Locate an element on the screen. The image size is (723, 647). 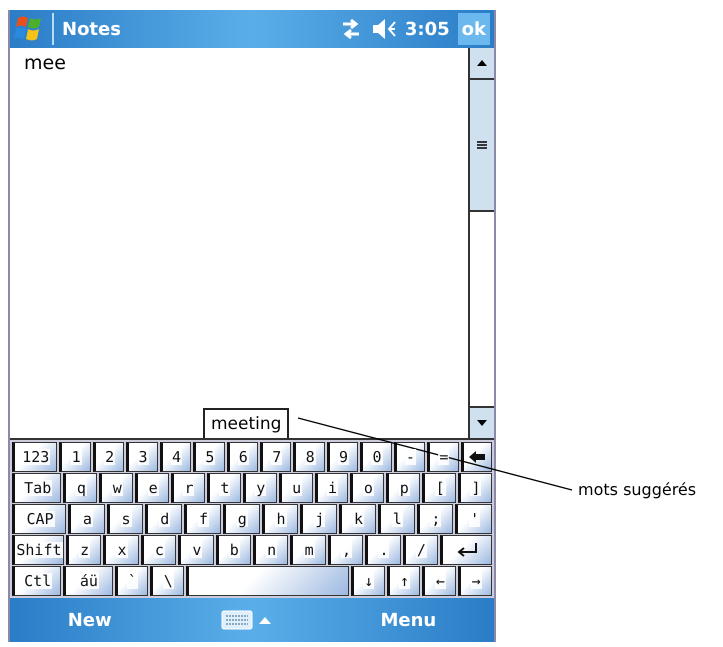
enter-key is located at coordinates (466, 550).